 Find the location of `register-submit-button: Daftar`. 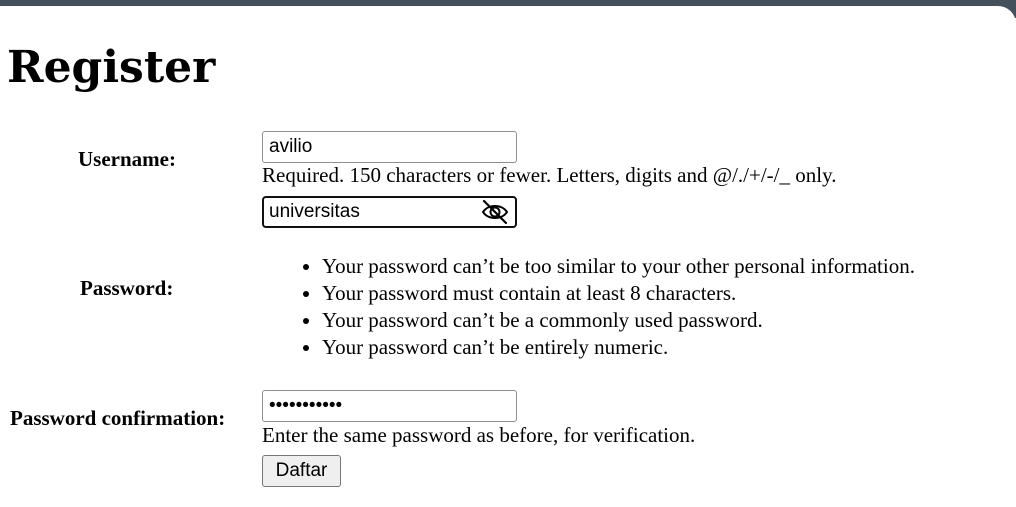

register-submit-button: Daftar is located at coordinates (301, 471).